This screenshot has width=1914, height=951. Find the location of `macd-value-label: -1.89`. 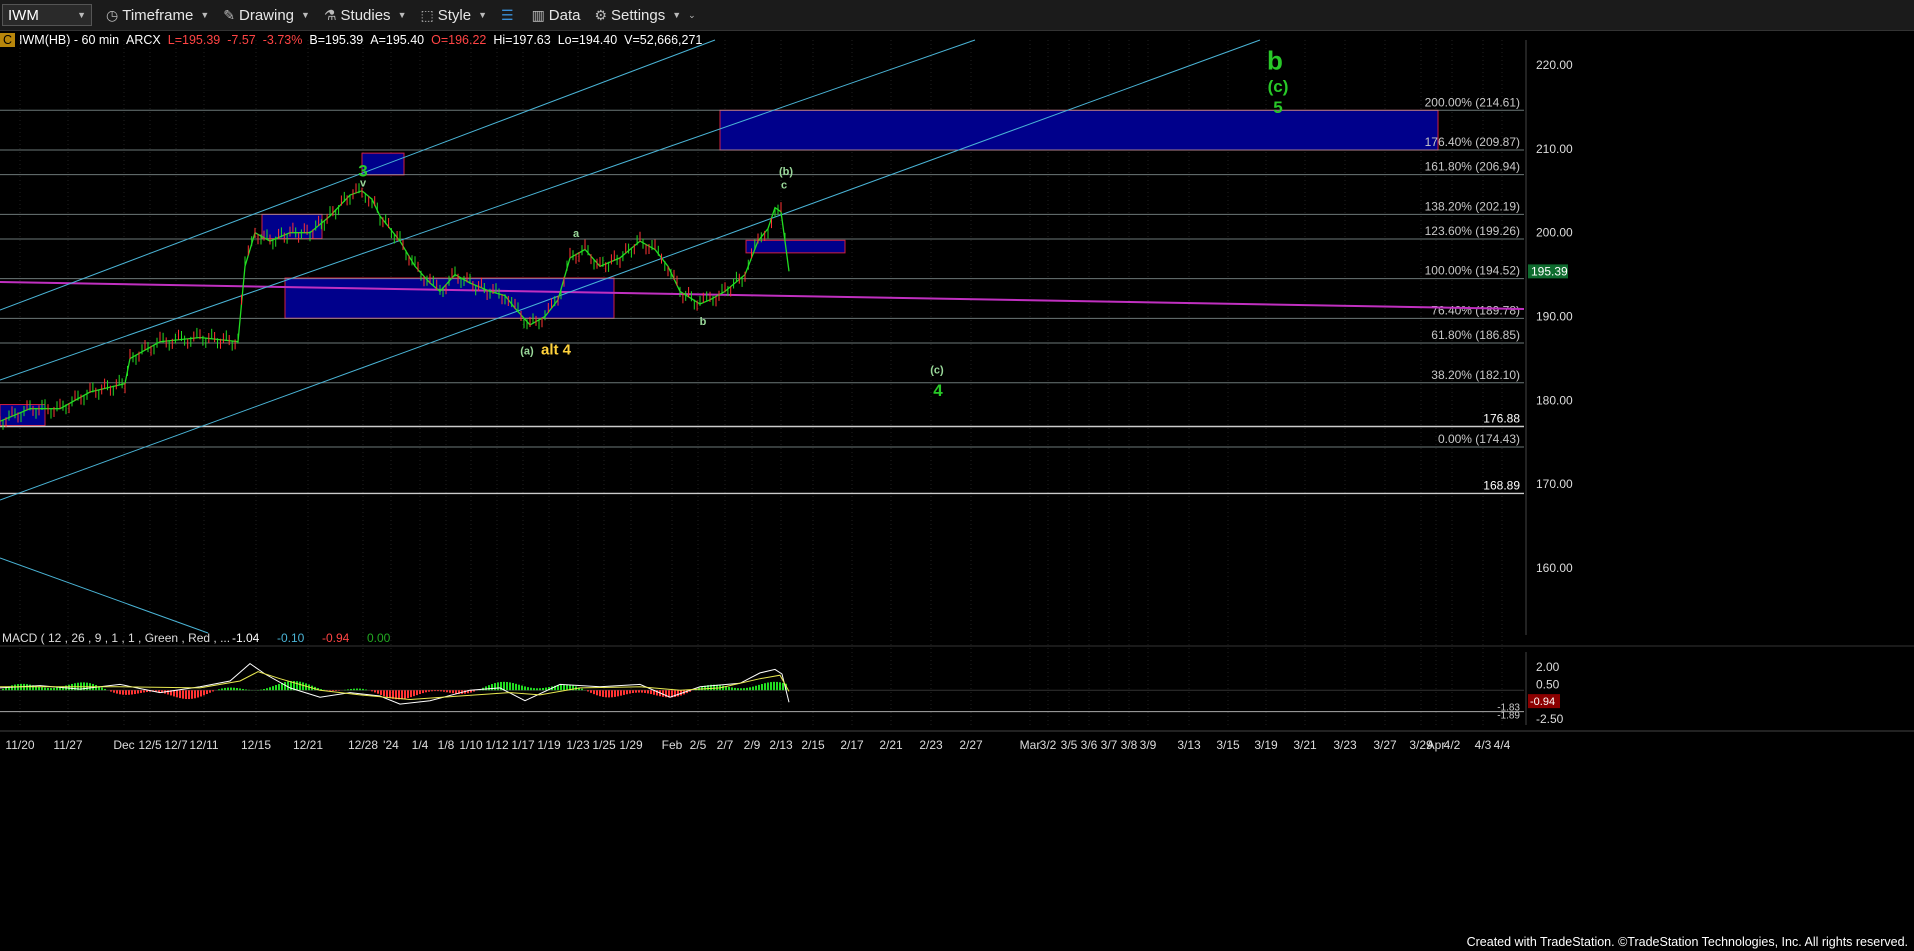

macd-value-label: -1.89 is located at coordinates (1508, 716).